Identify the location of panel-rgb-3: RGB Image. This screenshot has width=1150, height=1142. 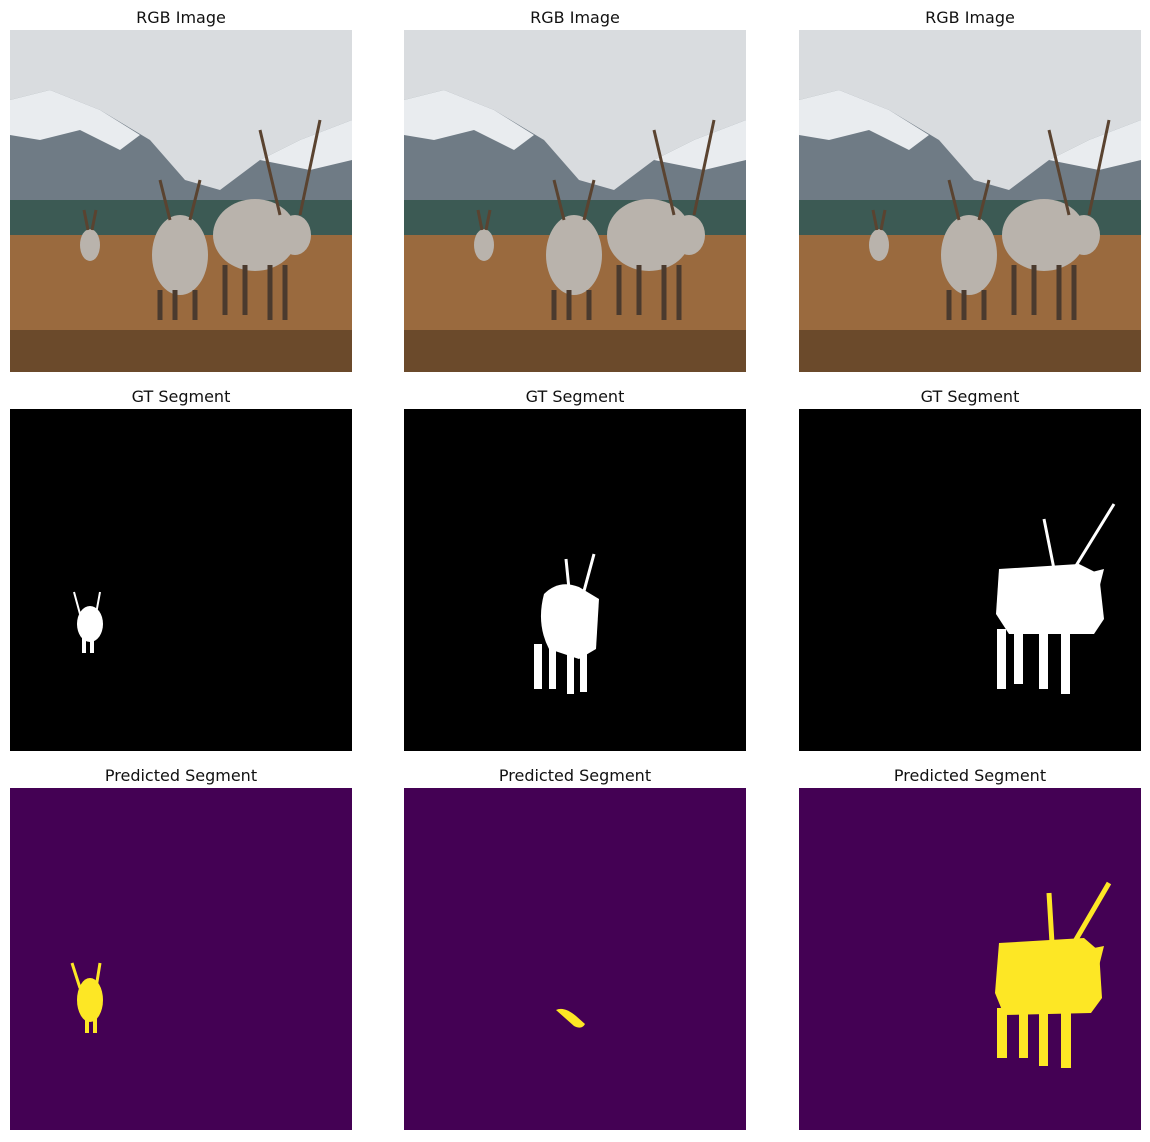
(970, 191).